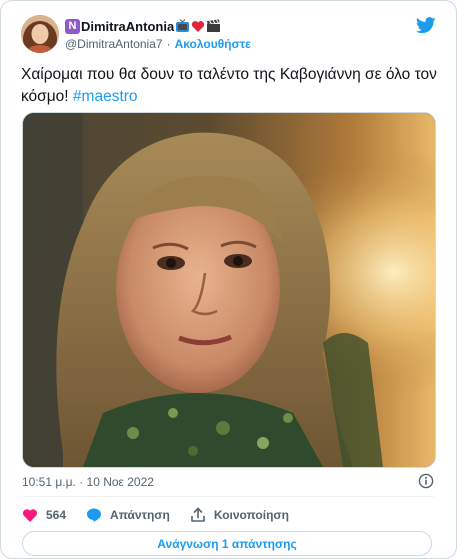  What do you see at coordinates (225, 26) in the screenshot?
I see `name-row: Ν DimitraAntonia` at bounding box center [225, 26].